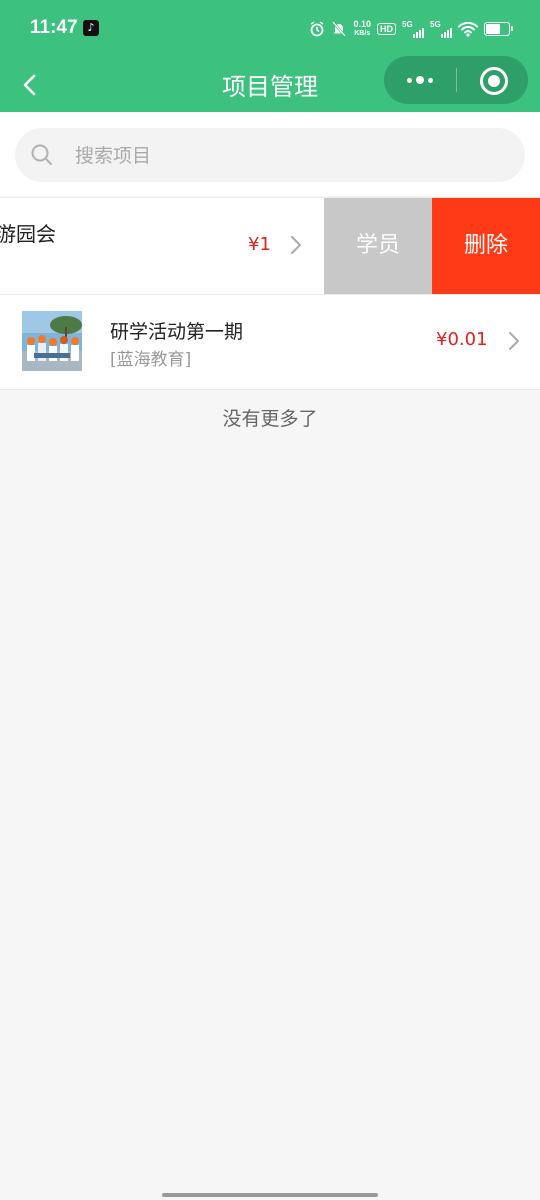  What do you see at coordinates (362, 33) in the screenshot?
I see `net-speed-unit: KB/s` at bounding box center [362, 33].